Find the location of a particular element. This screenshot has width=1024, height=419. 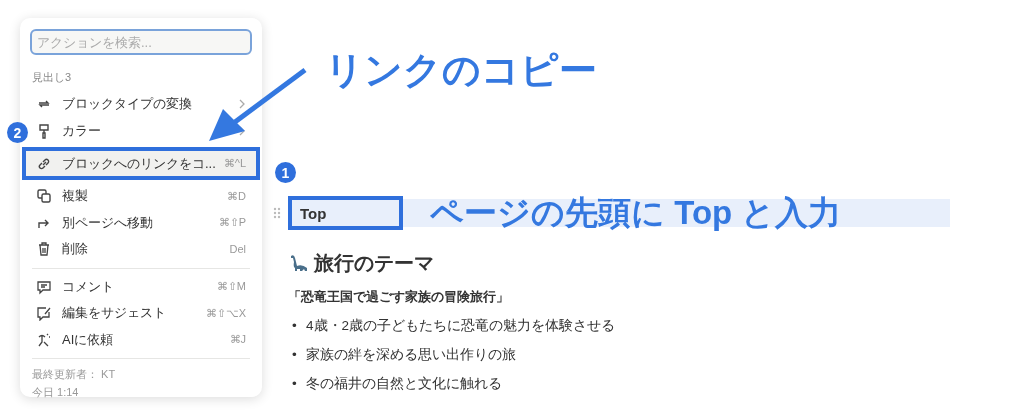

footer-text: 今日 1:14 is located at coordinates (55, 392).